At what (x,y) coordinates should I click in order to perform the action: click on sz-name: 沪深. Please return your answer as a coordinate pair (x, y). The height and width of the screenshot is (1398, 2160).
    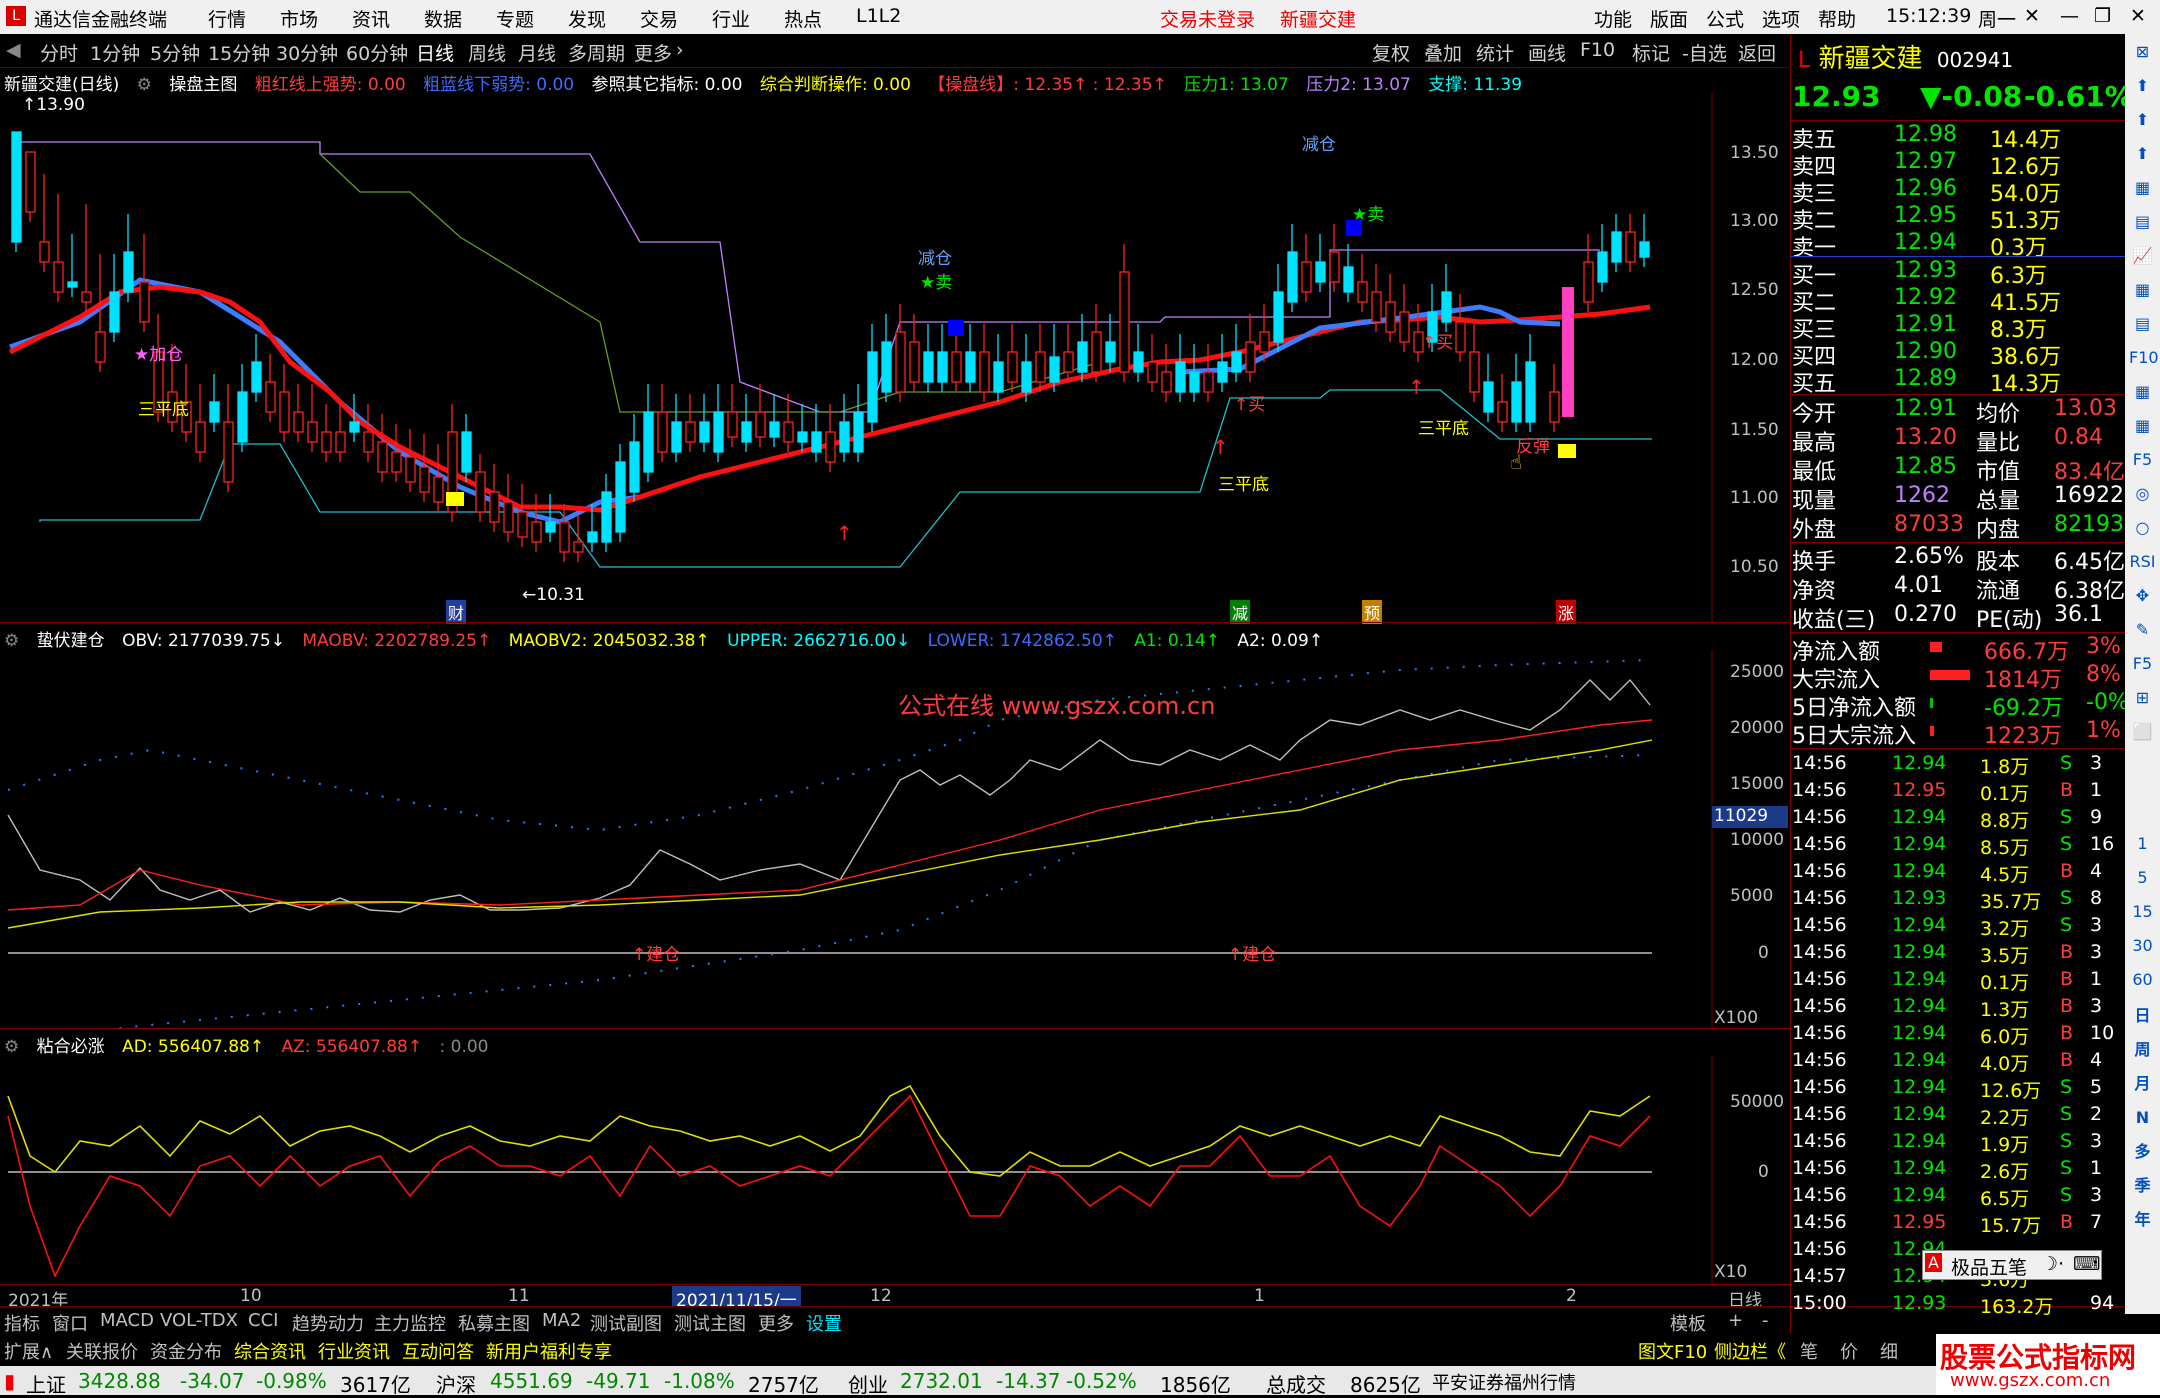
    Looking at the image, I should click on (456, 1383).